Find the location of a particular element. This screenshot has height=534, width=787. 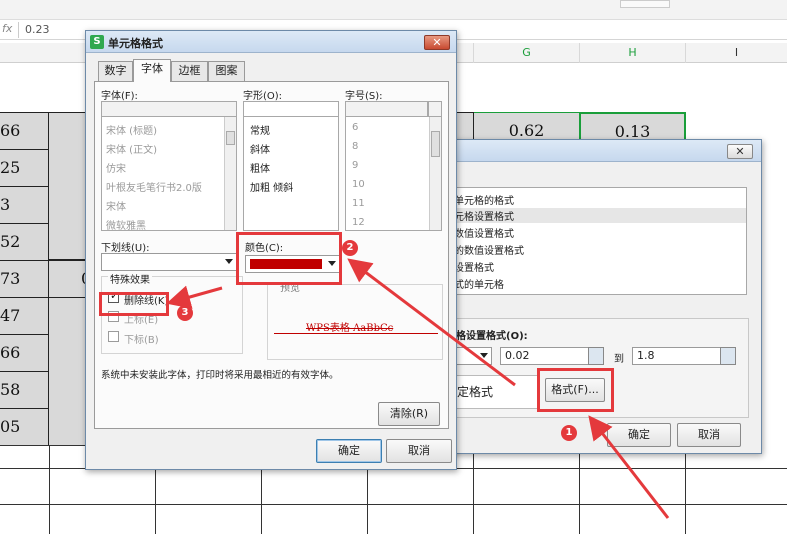

arrow-to-color is located at coordinates (431, 322).